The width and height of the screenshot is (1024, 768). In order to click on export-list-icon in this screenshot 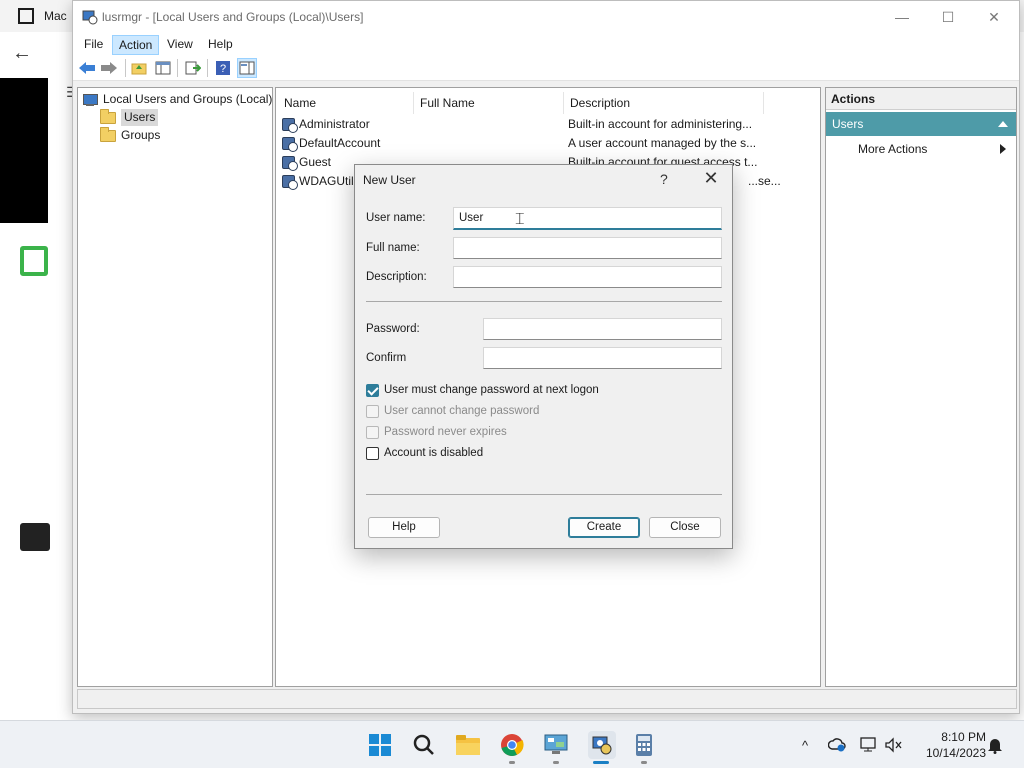, I will do `click(193, 68)`.